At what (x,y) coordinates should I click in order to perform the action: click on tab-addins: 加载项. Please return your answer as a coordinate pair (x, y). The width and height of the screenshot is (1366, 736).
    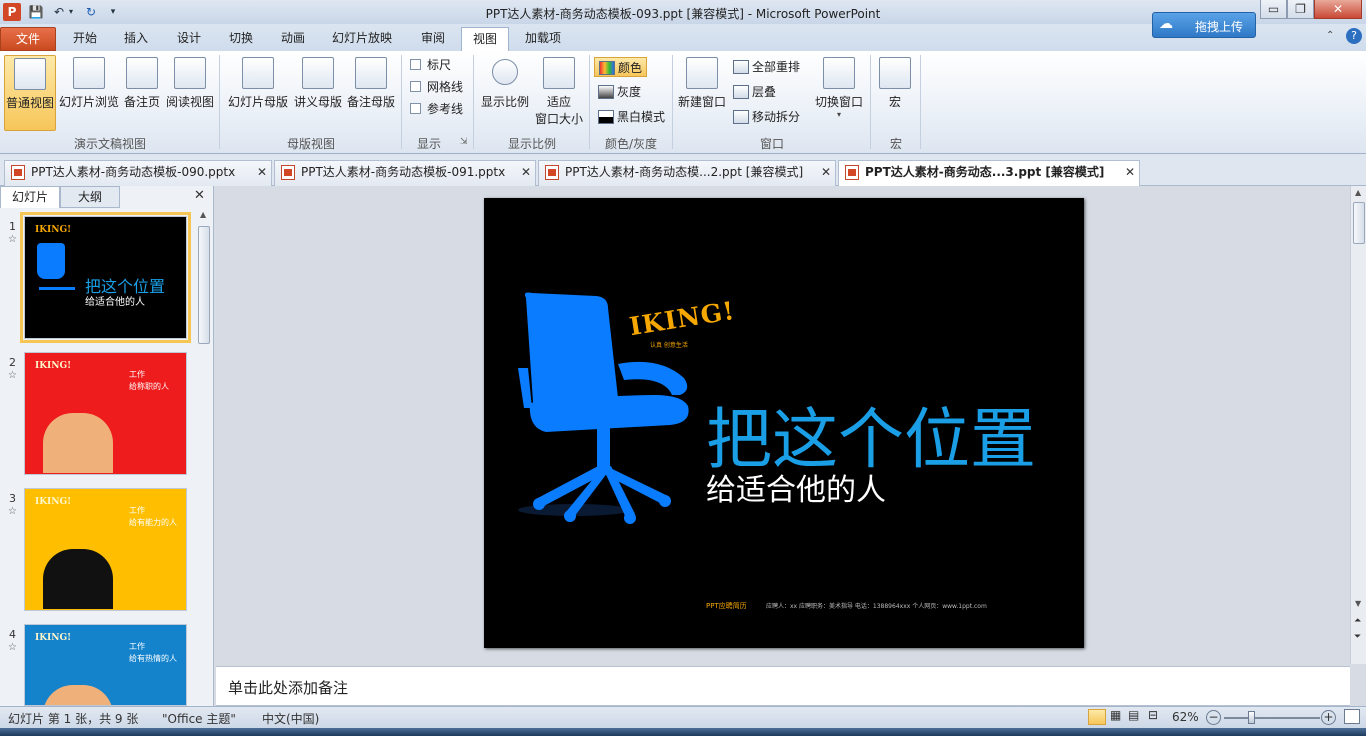
    Looking at the image, I should click on (543, 39).